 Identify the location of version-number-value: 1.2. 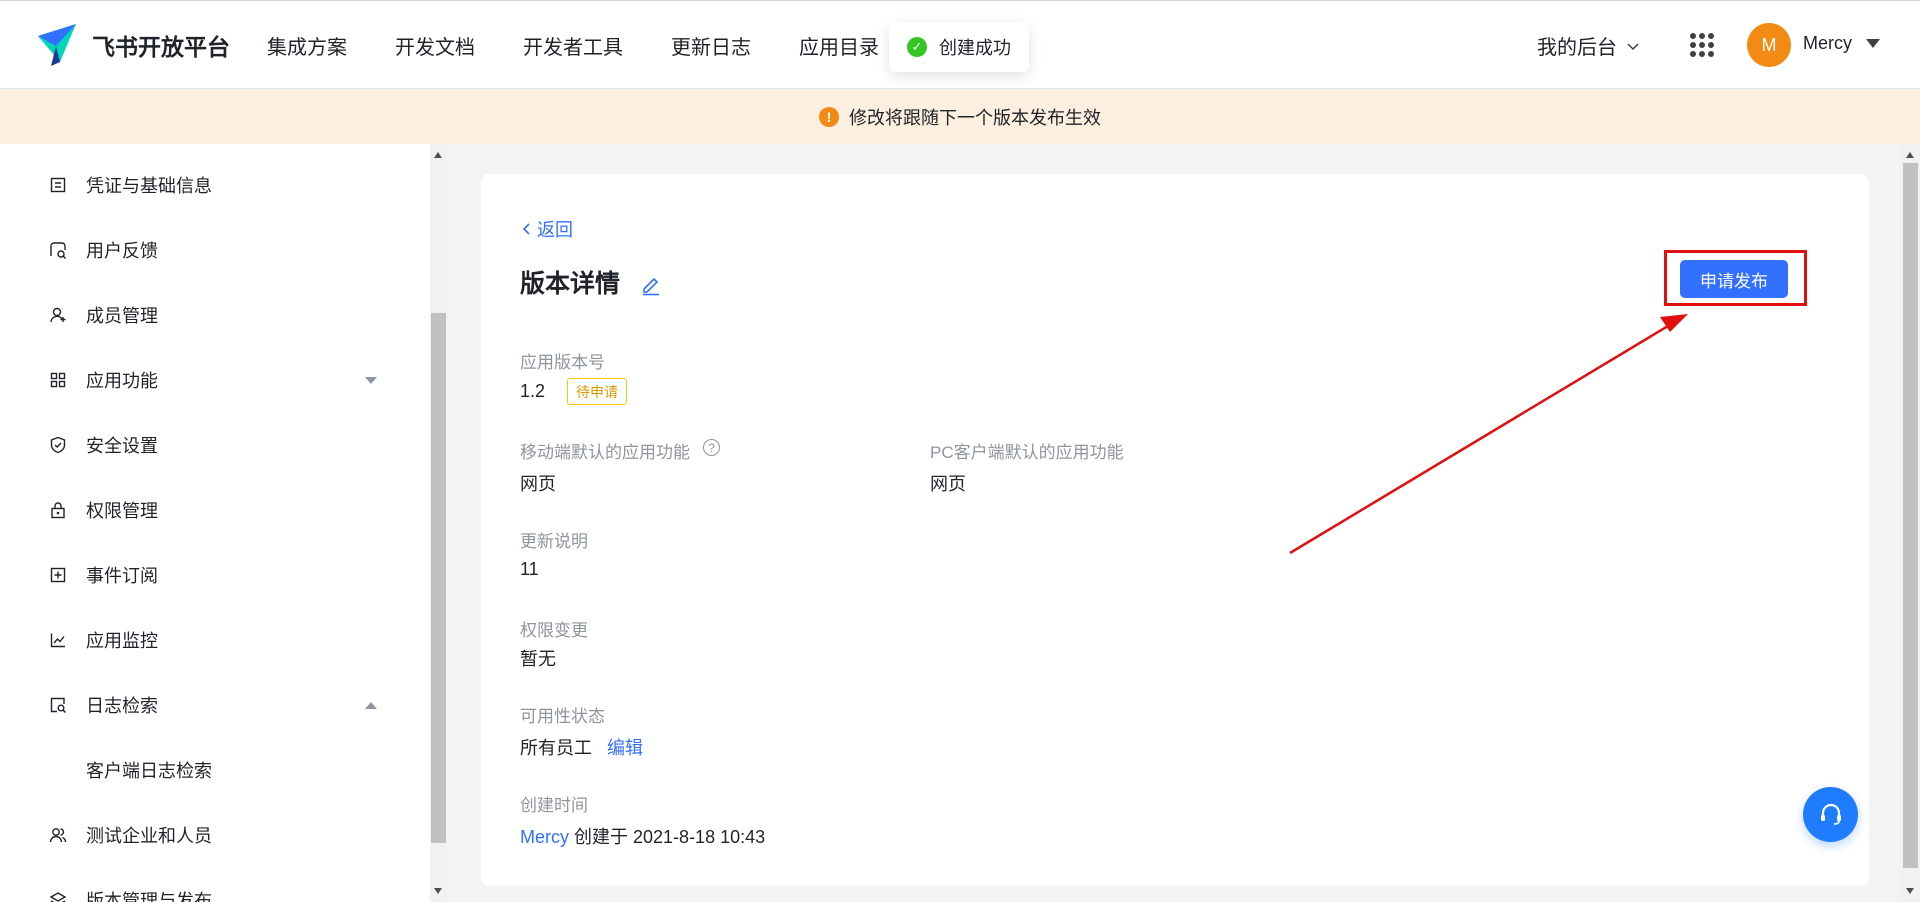
(533, 391).